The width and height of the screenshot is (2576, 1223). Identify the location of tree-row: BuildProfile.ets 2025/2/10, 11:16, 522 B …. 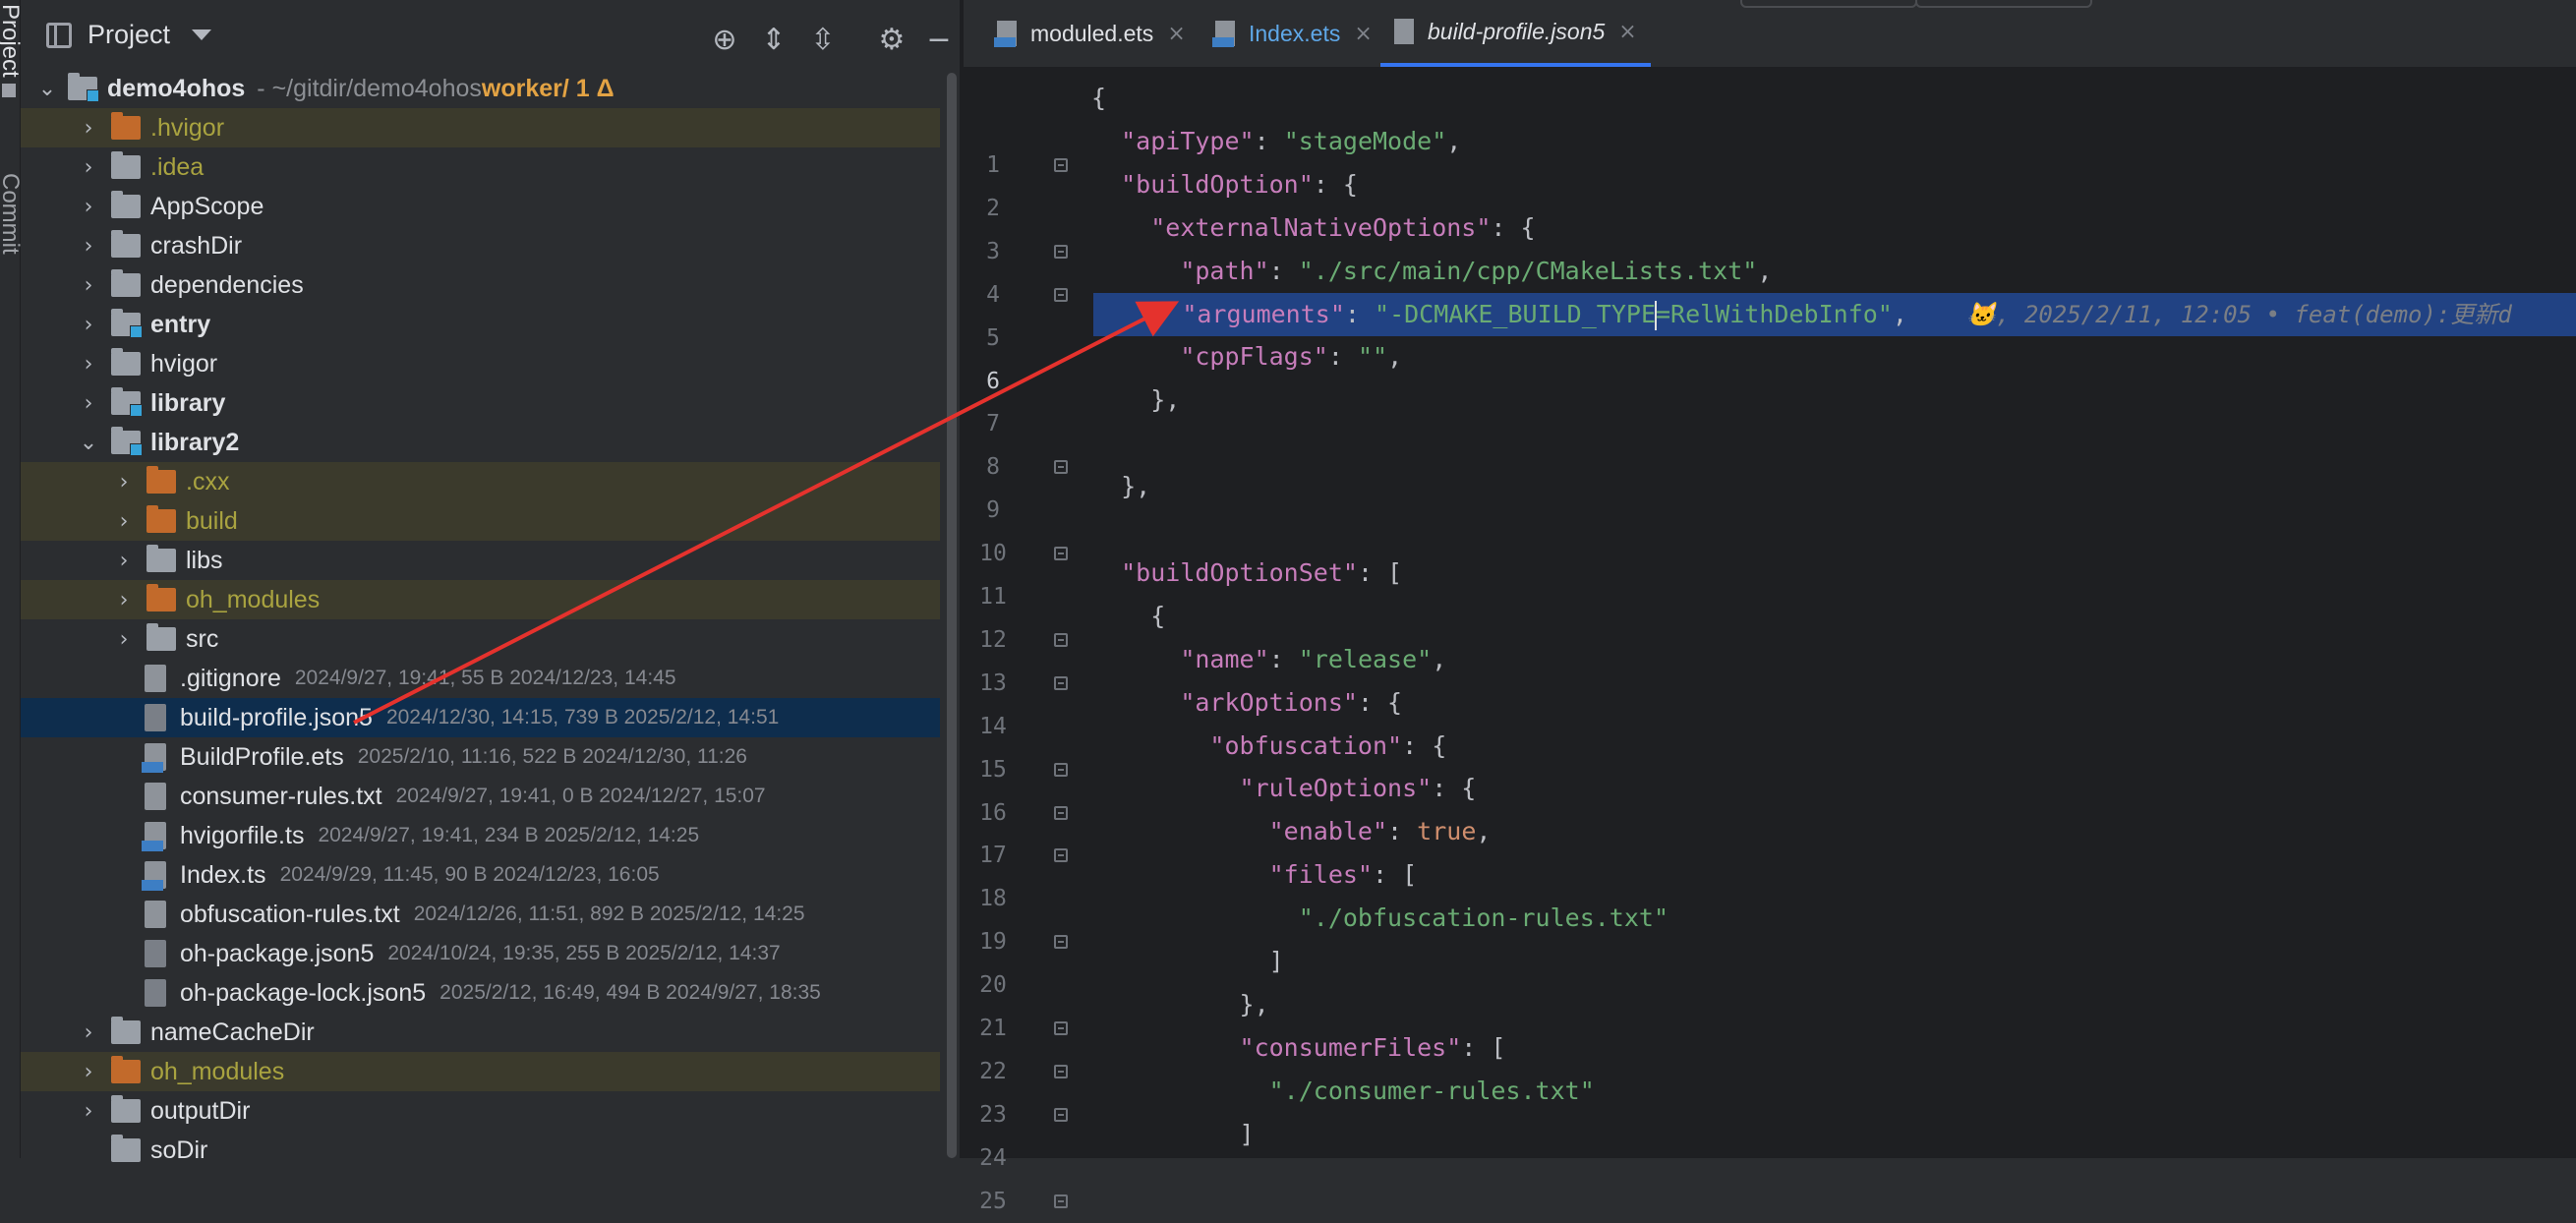
(480, 757).